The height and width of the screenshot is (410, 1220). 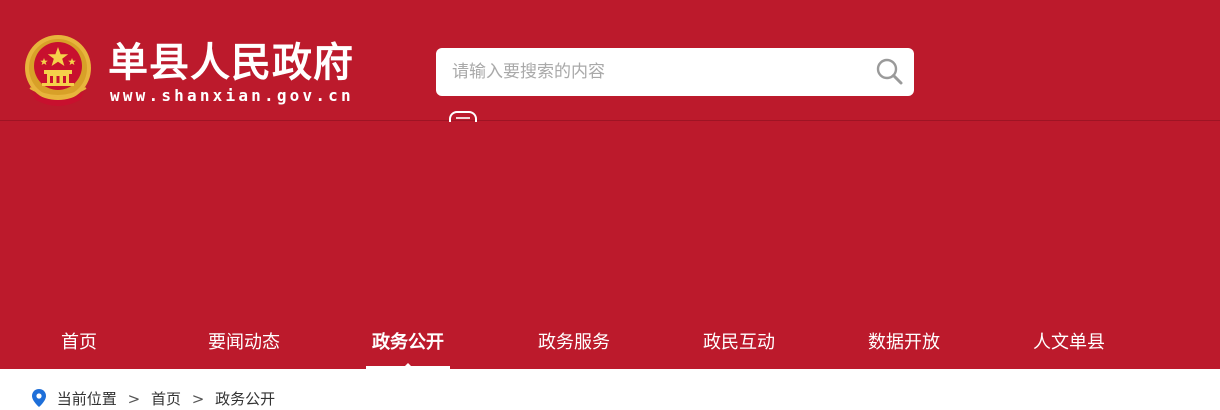 I want to click on search-icon, so click(x=889, y=71).